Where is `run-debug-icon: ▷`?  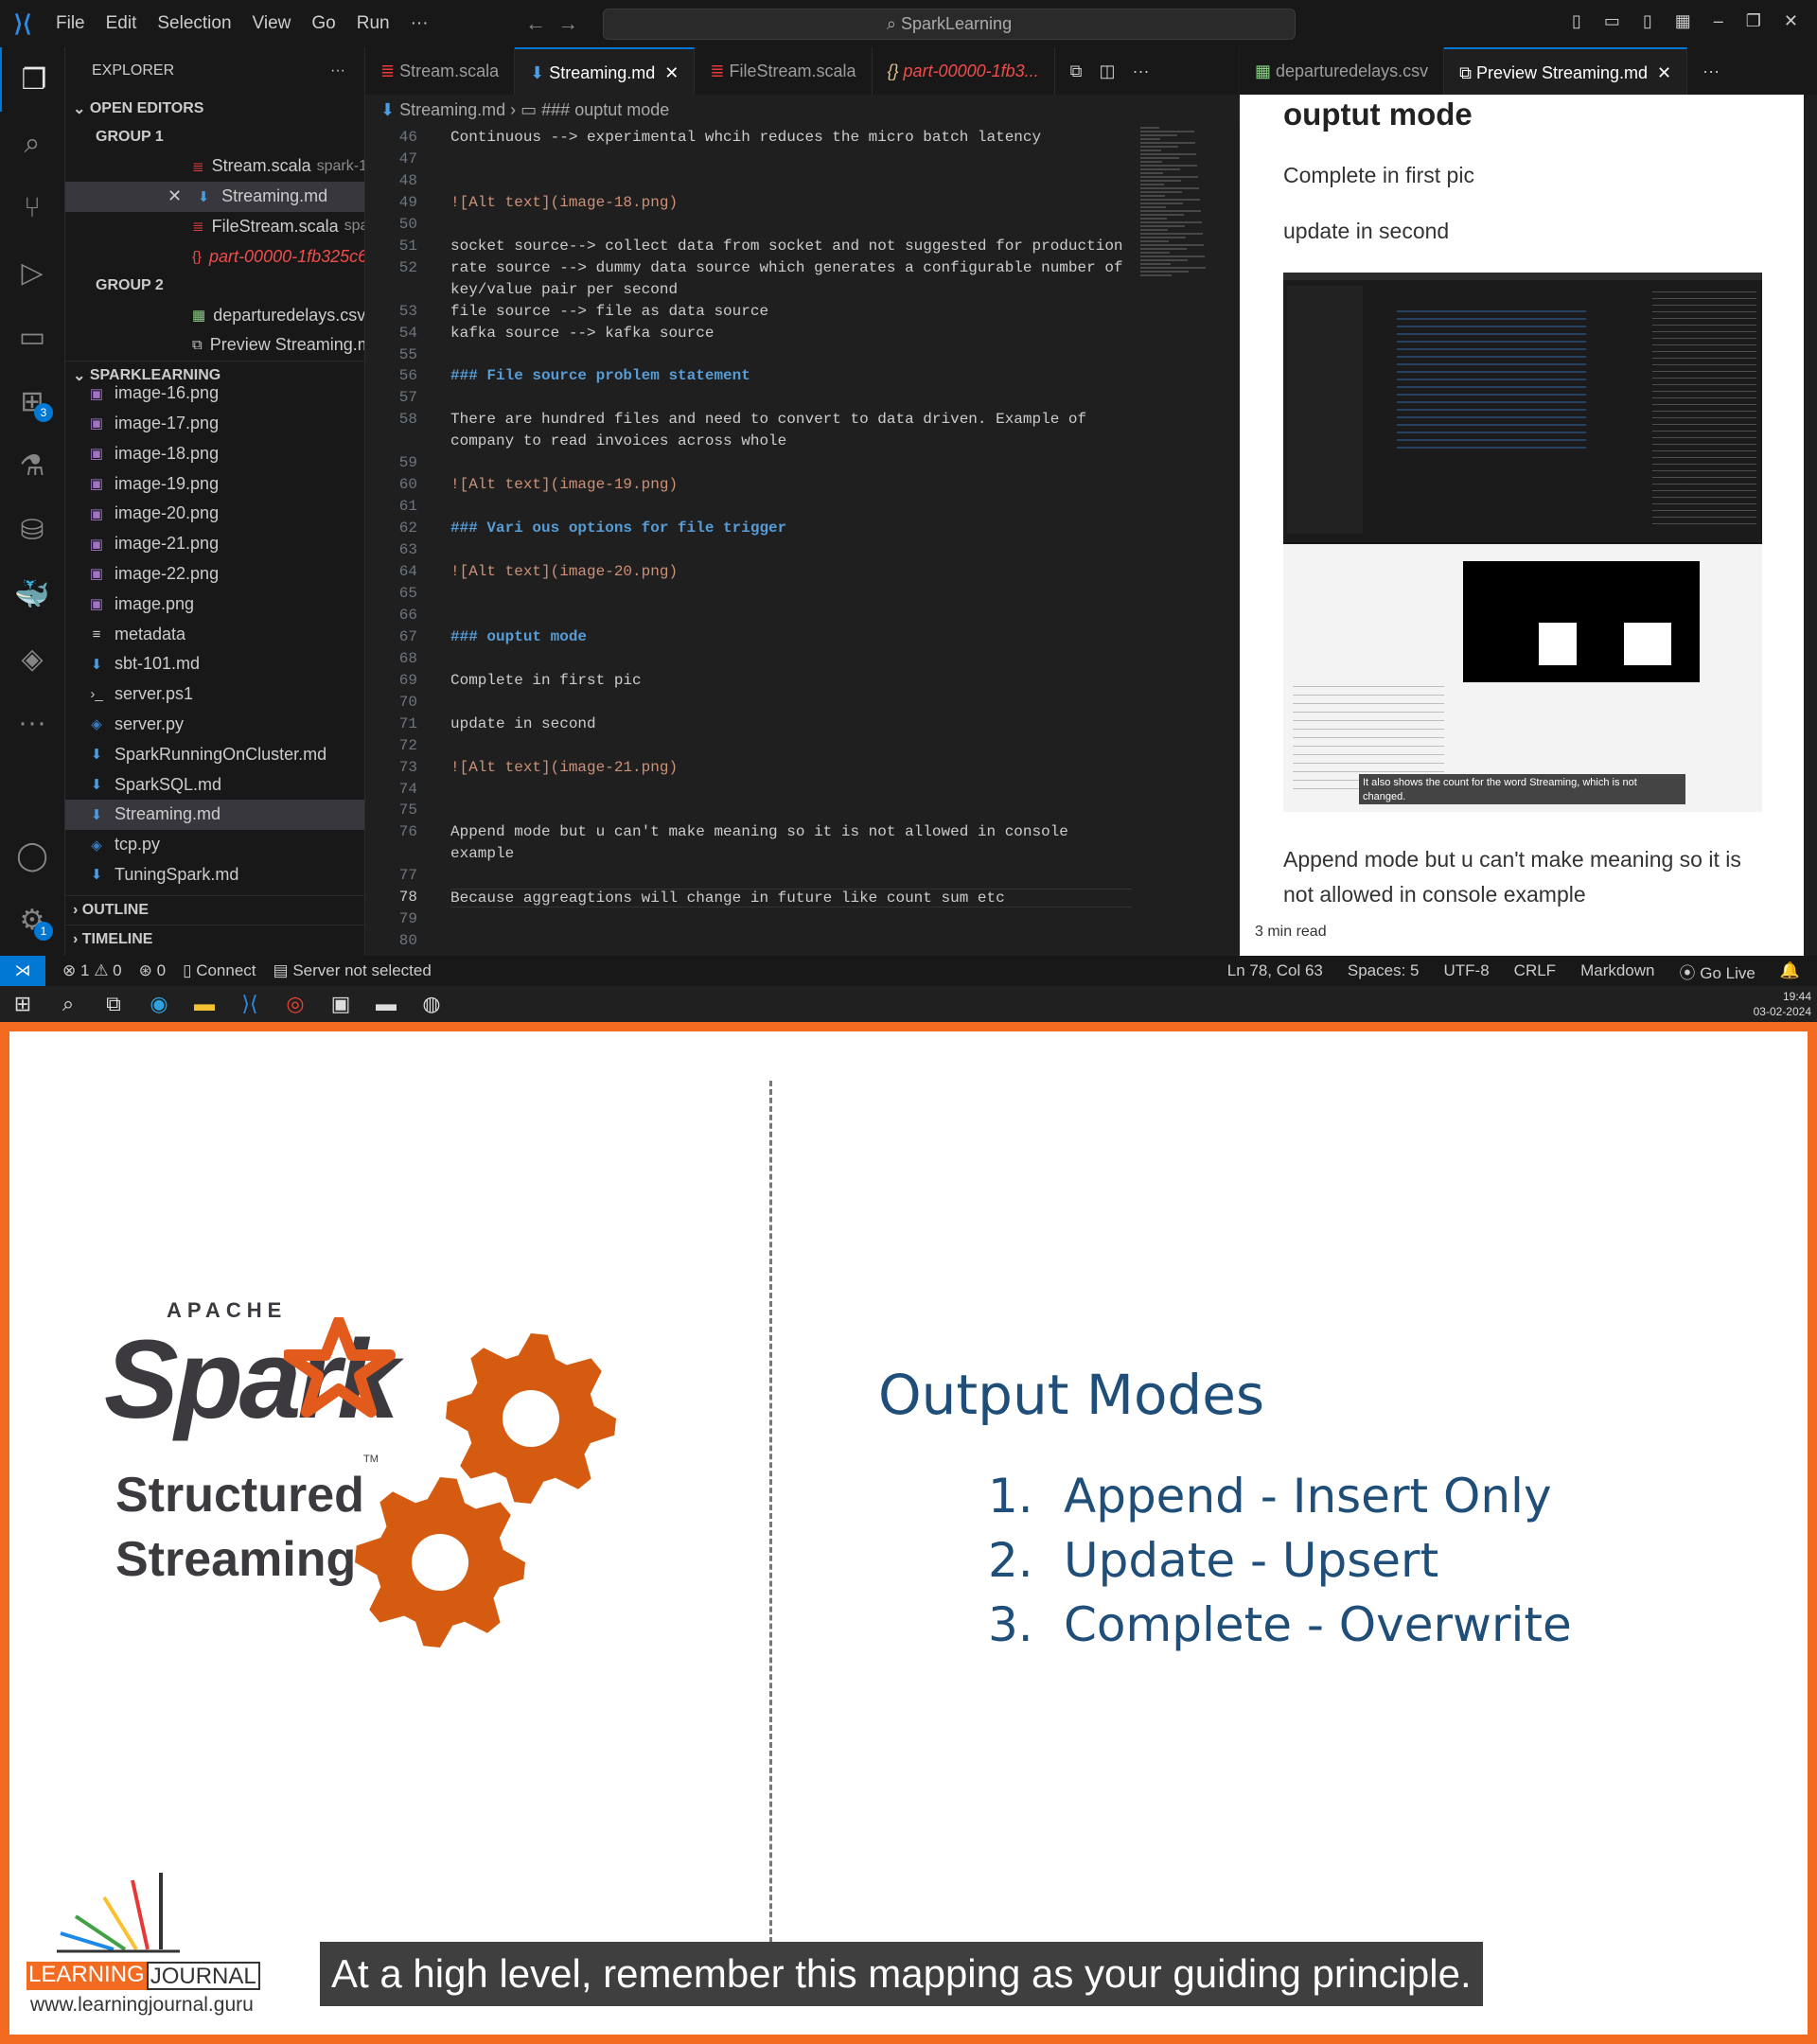 run-debug-icon: ▷ is located at coordinates (32, 272).